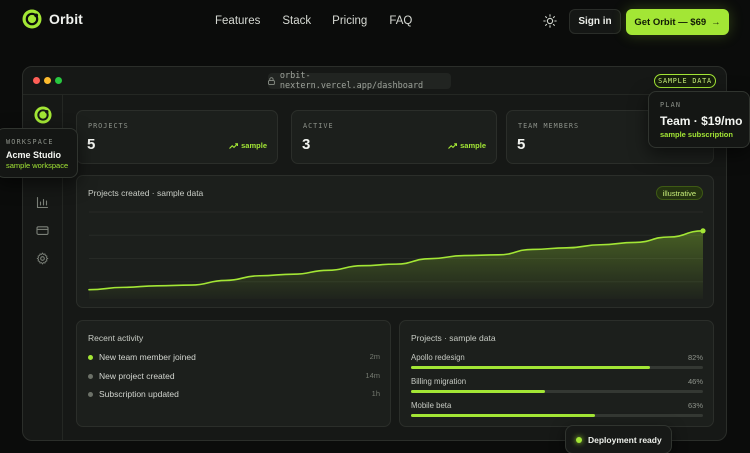 This screenshot has width=750, height=453. I want to click on activity-time: 2m, so click(374, 356).